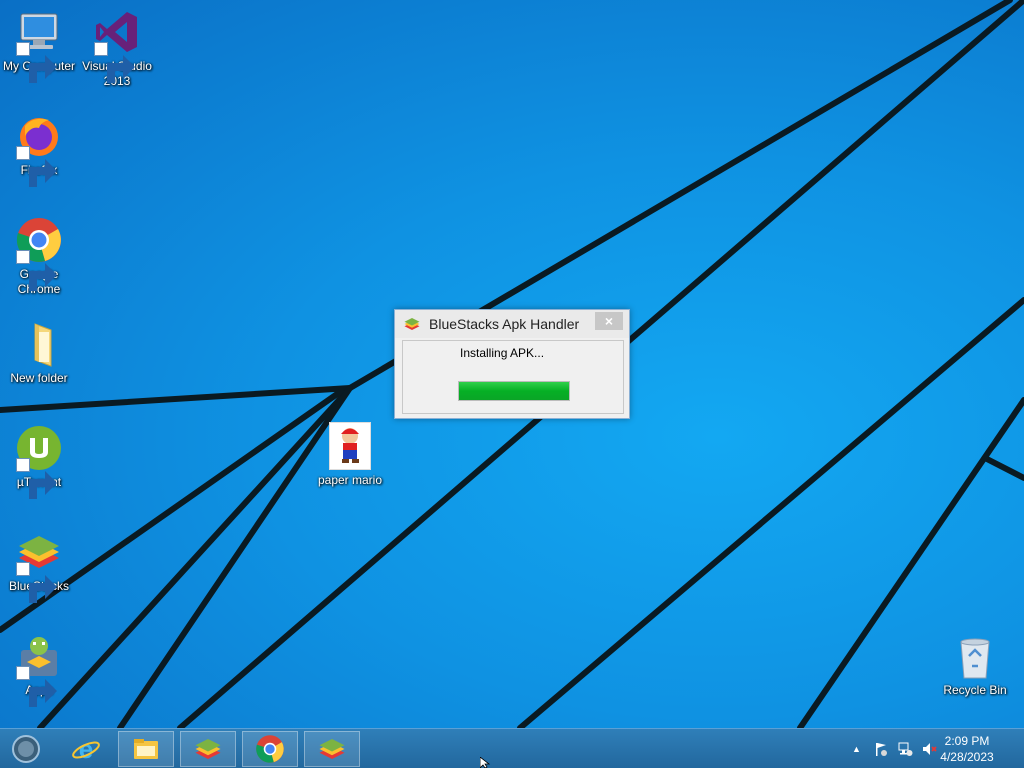 The width and height of the screenshot is (1024, 768). What do you see at coordinates (43, 345) in the screenshot?
I see `folder-icon` at bounding box center [43, 345].